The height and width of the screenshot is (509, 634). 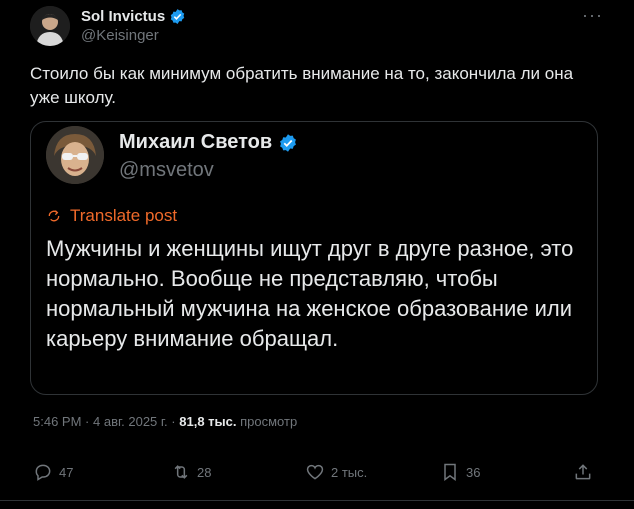 I want to click on reply-count: 47, so click(x=66, y=472).